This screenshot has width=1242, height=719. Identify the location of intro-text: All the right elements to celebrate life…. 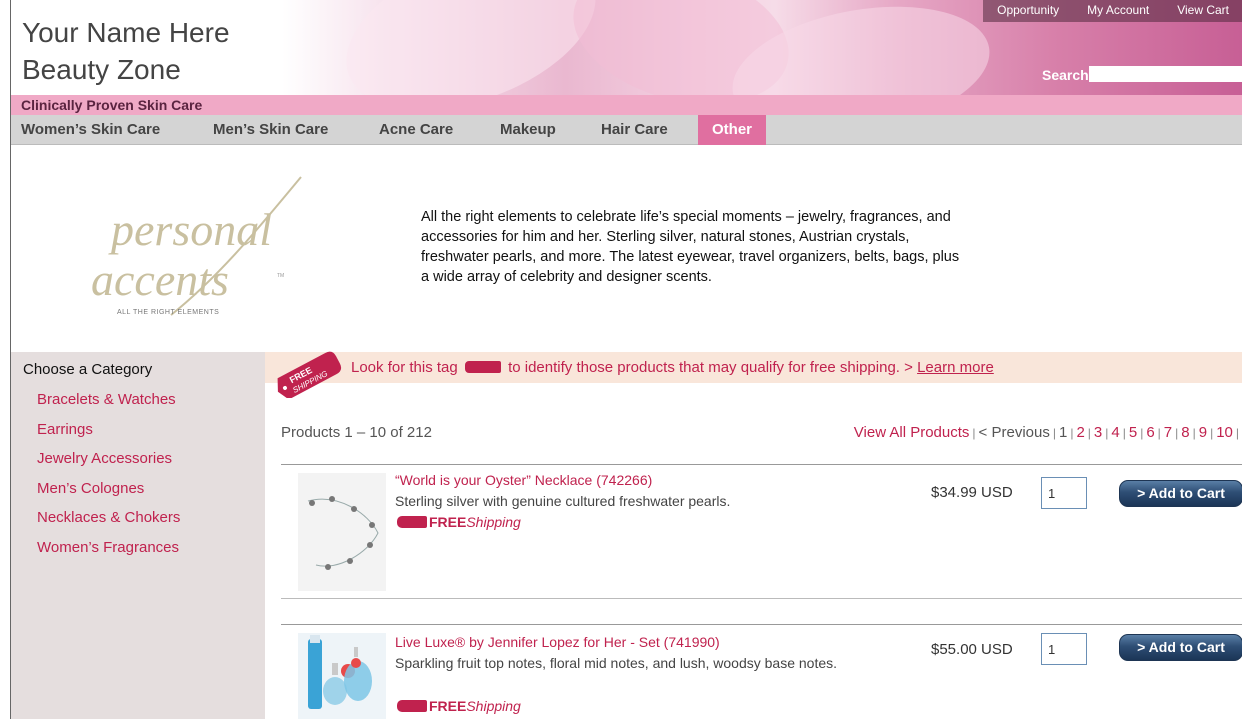
(690, 247).